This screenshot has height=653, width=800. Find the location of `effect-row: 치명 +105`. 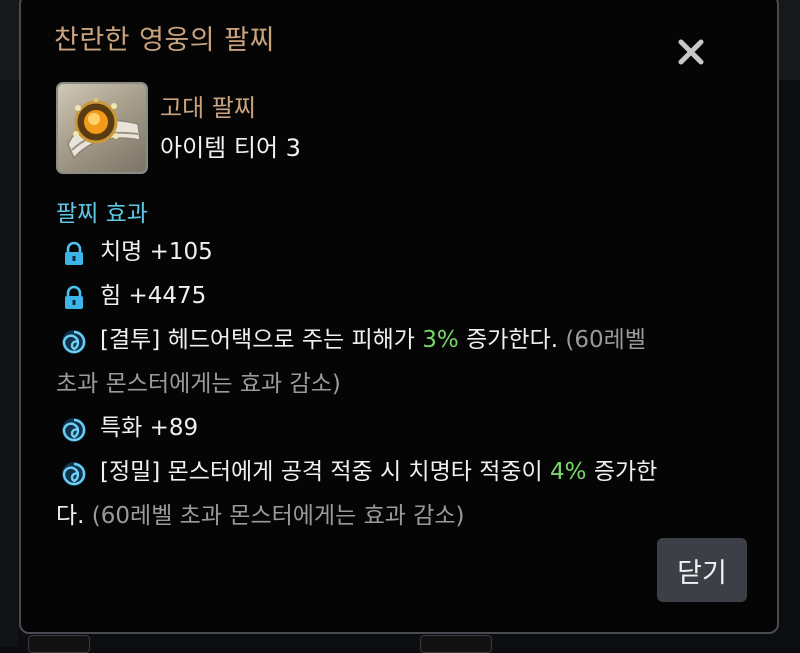

effect-row: 치명 +105 is located at coordinates (401, 252).